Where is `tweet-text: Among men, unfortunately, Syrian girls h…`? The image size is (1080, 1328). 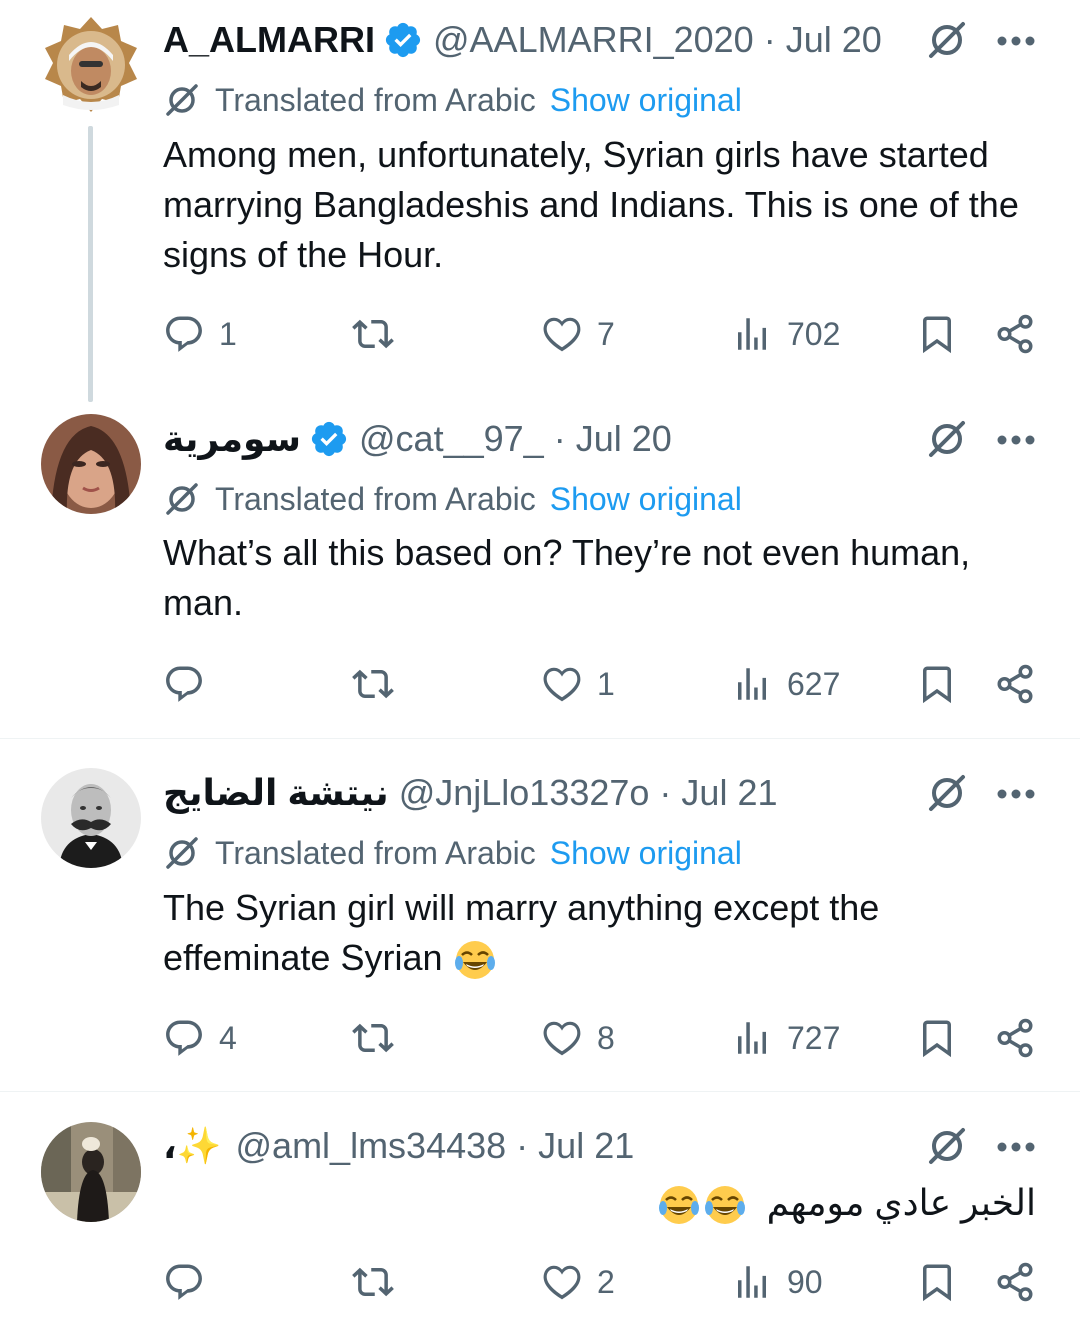 tweet-text: Among men, unfortunately, Syrian girls h… is located at coordinates (591, 204).